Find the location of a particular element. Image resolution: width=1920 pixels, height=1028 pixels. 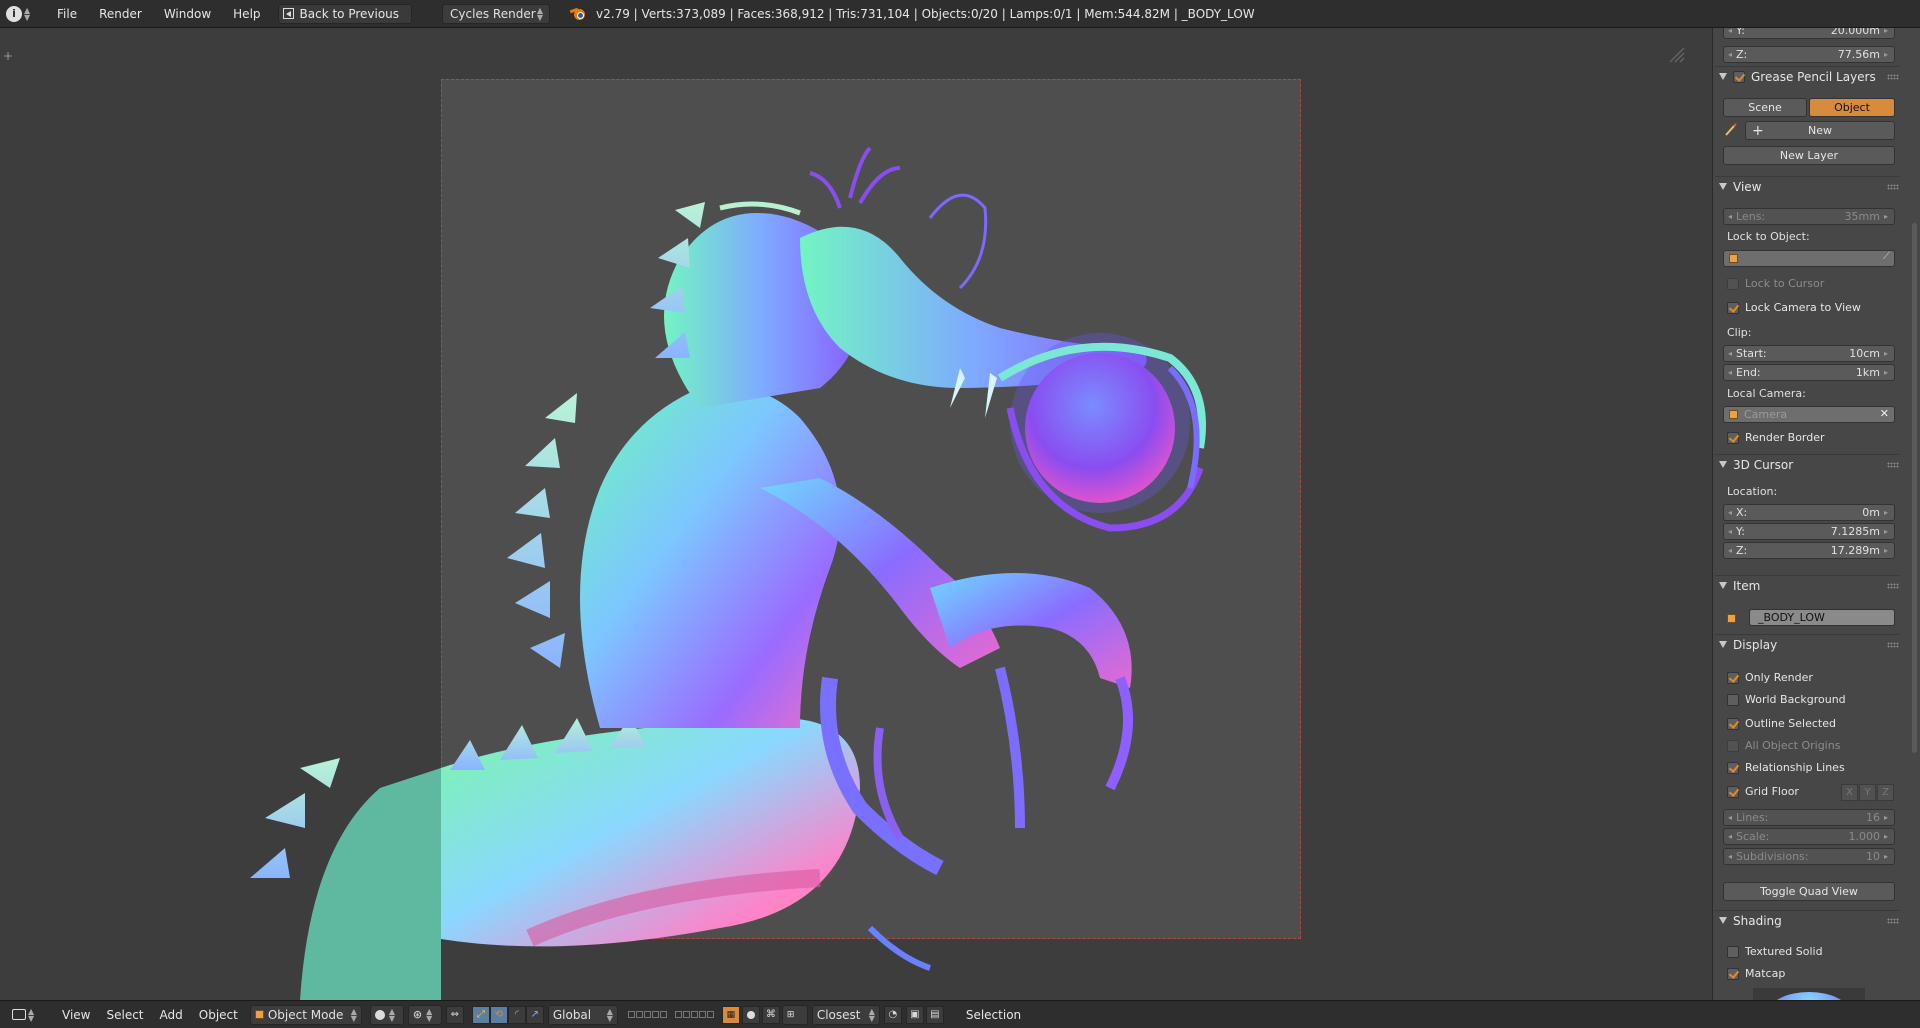

scrollbar is located at coordinates (1914, 488).